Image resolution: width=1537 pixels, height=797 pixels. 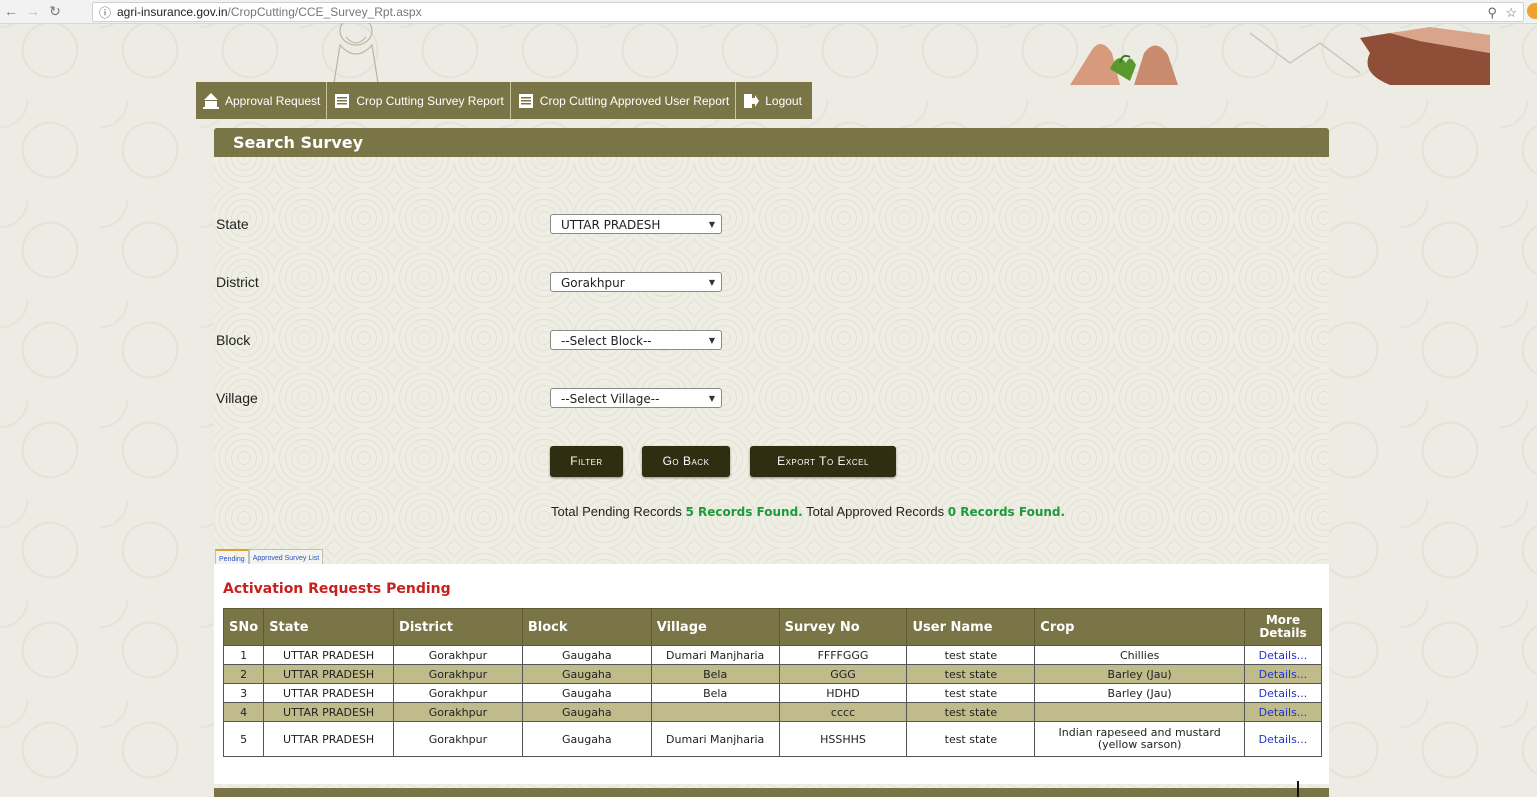 What do you see at coordinates (273, 100) in the screenshot?
I see `nav-label: Approval Request` at bounding box center [273, 100].